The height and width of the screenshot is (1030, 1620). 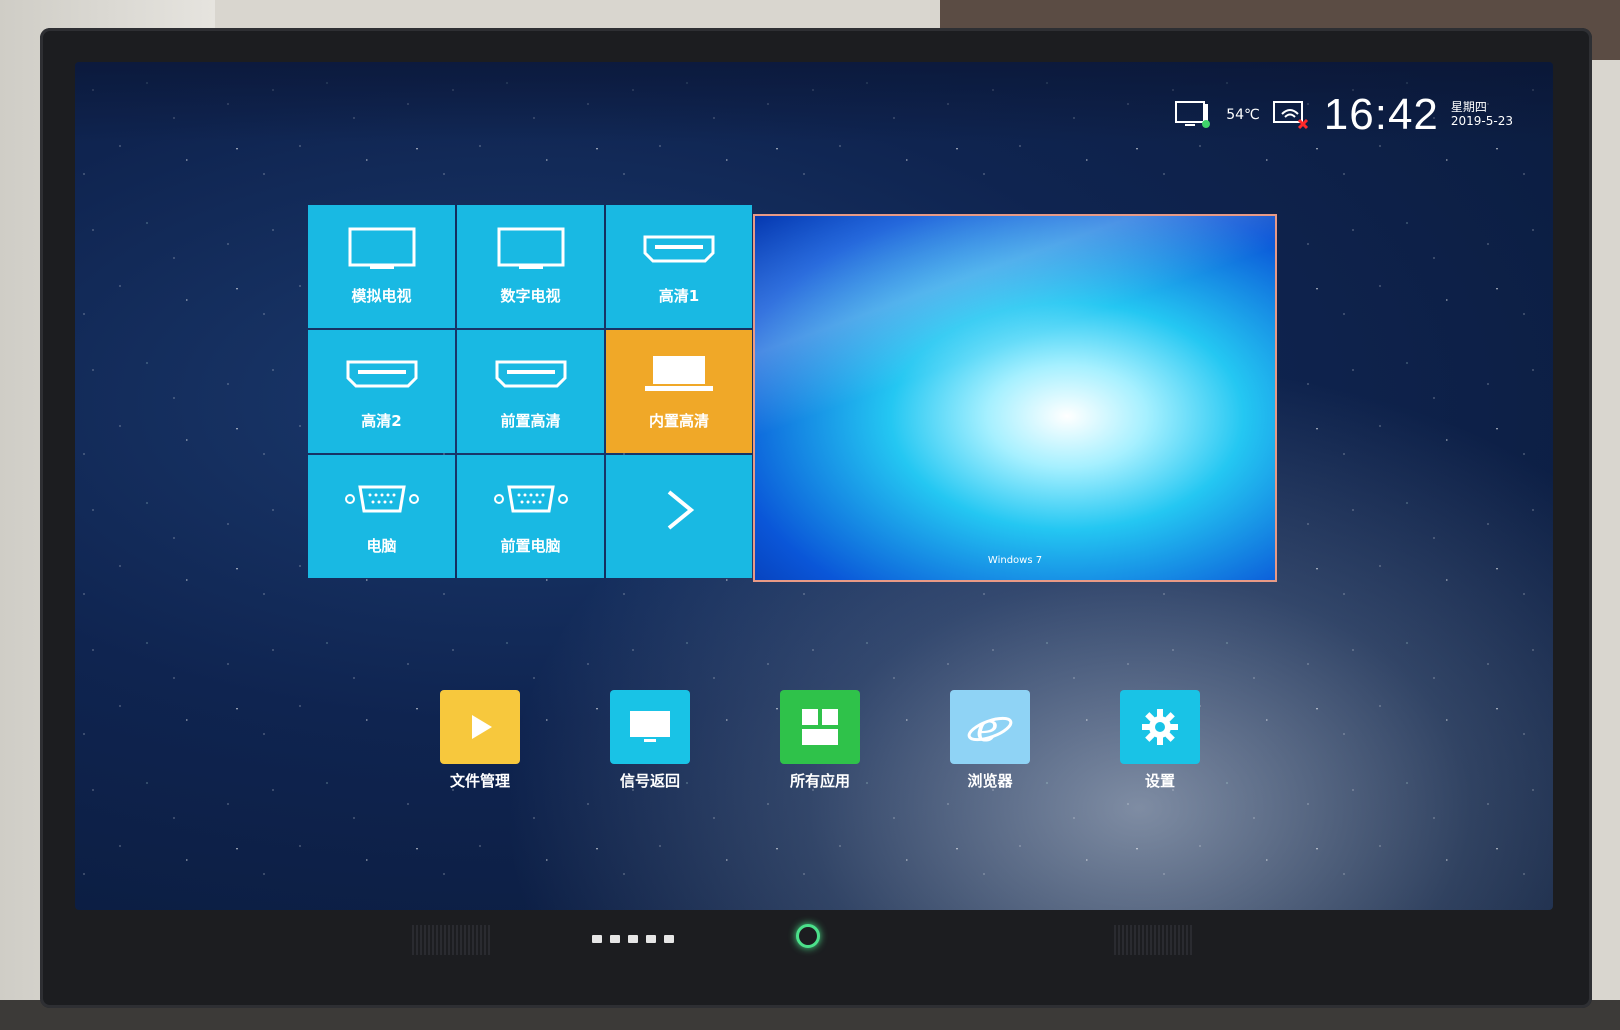 I want to click on tile-front-pc: 前置电脑, so click(x=530, y=516).